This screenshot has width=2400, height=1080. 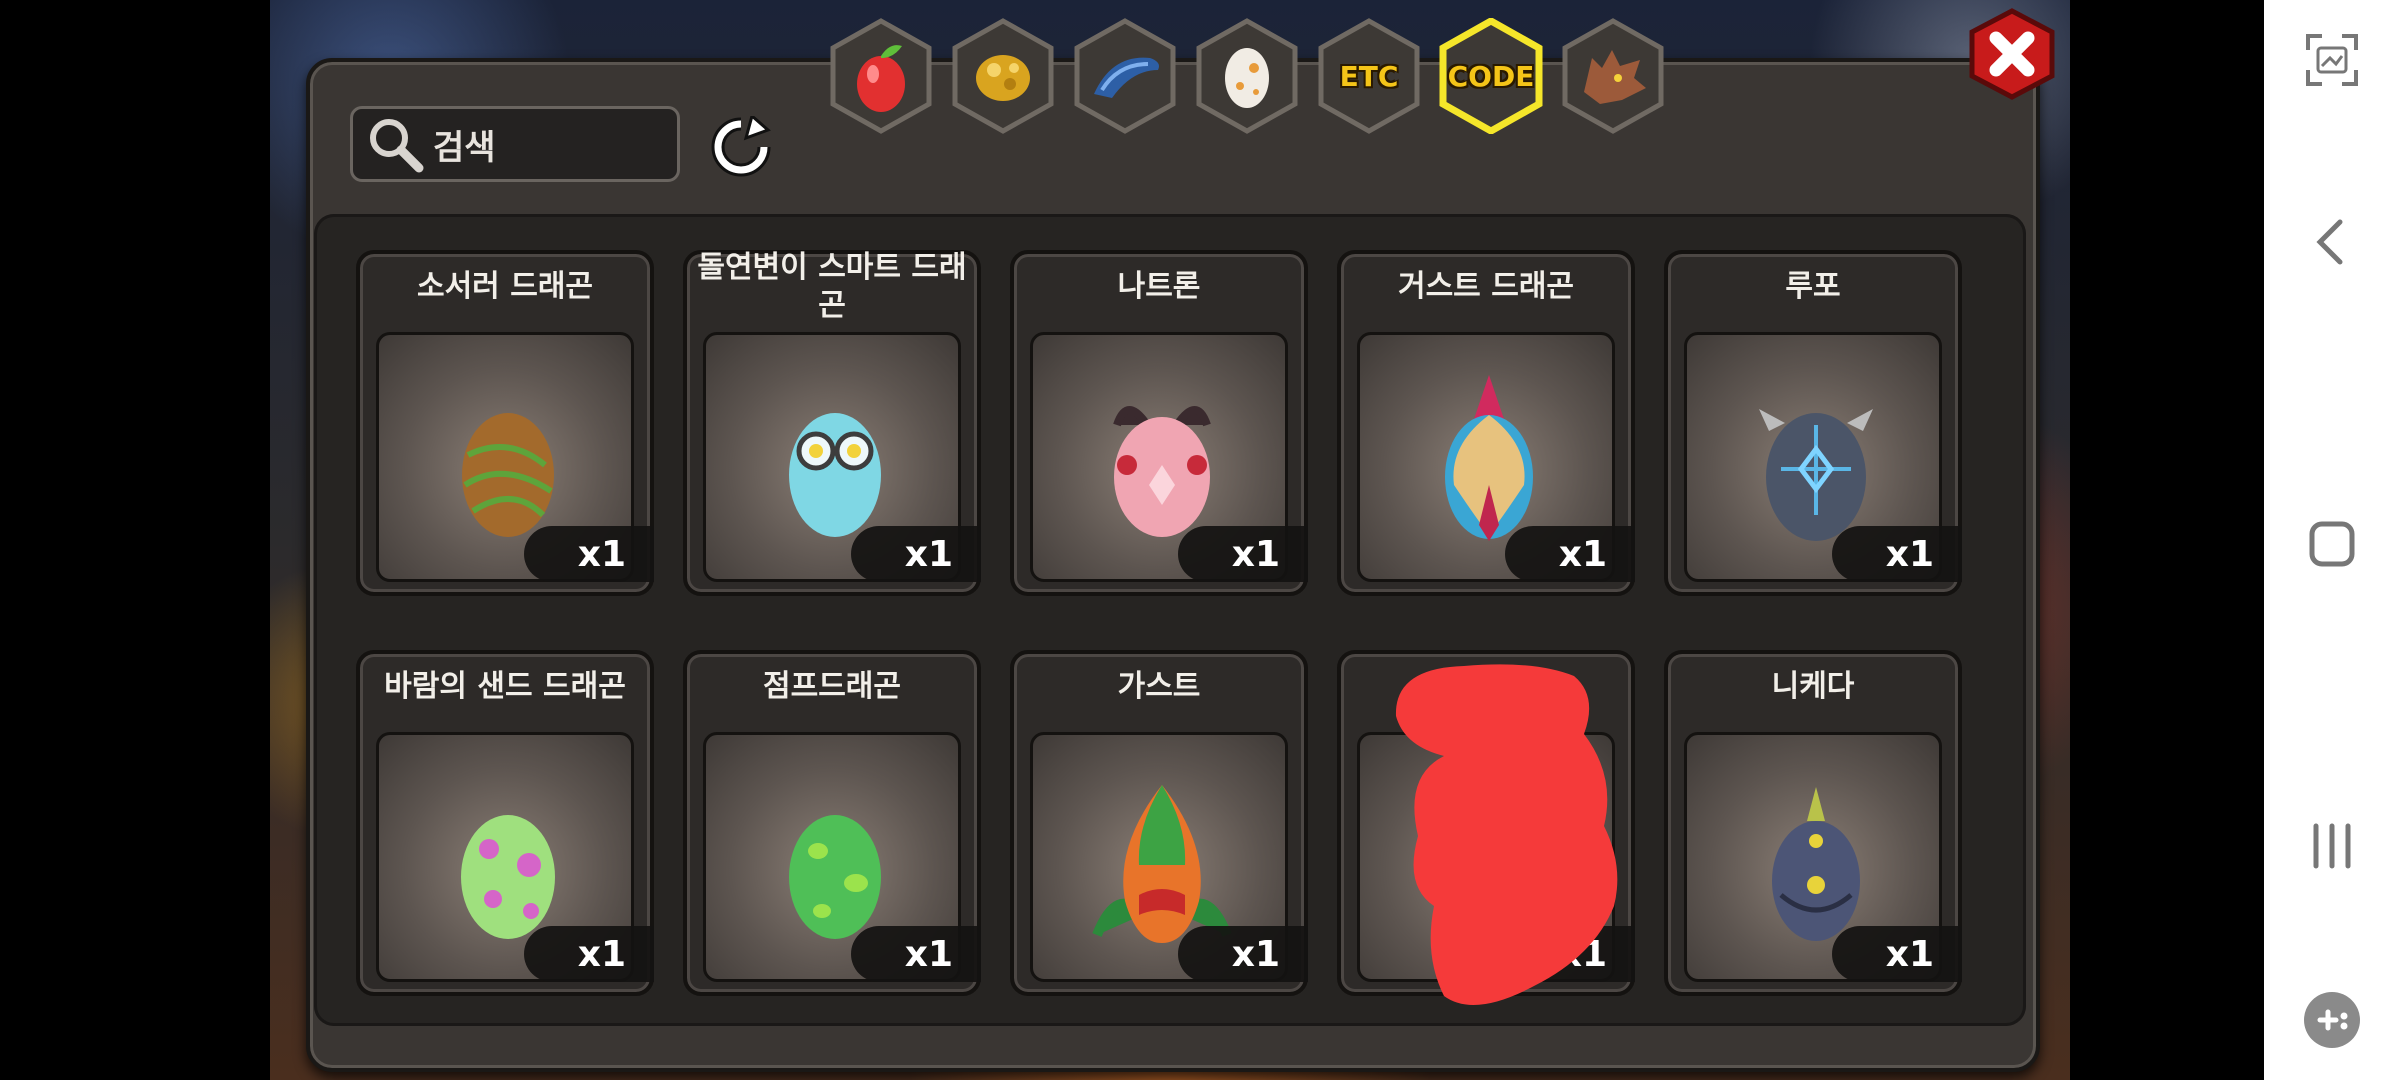 What do you see at coordinates (1506, 834) in the screenshot?
I see `redaction-scribble` at bounding box center [1506, 834].